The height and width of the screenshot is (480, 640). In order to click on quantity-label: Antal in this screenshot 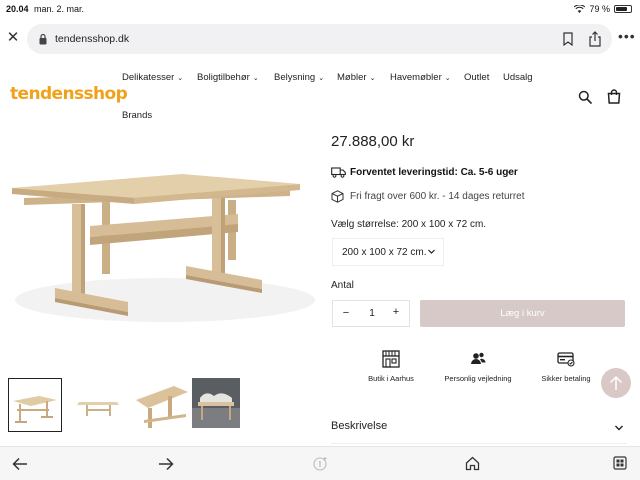, I will do `click(342, 285)`.